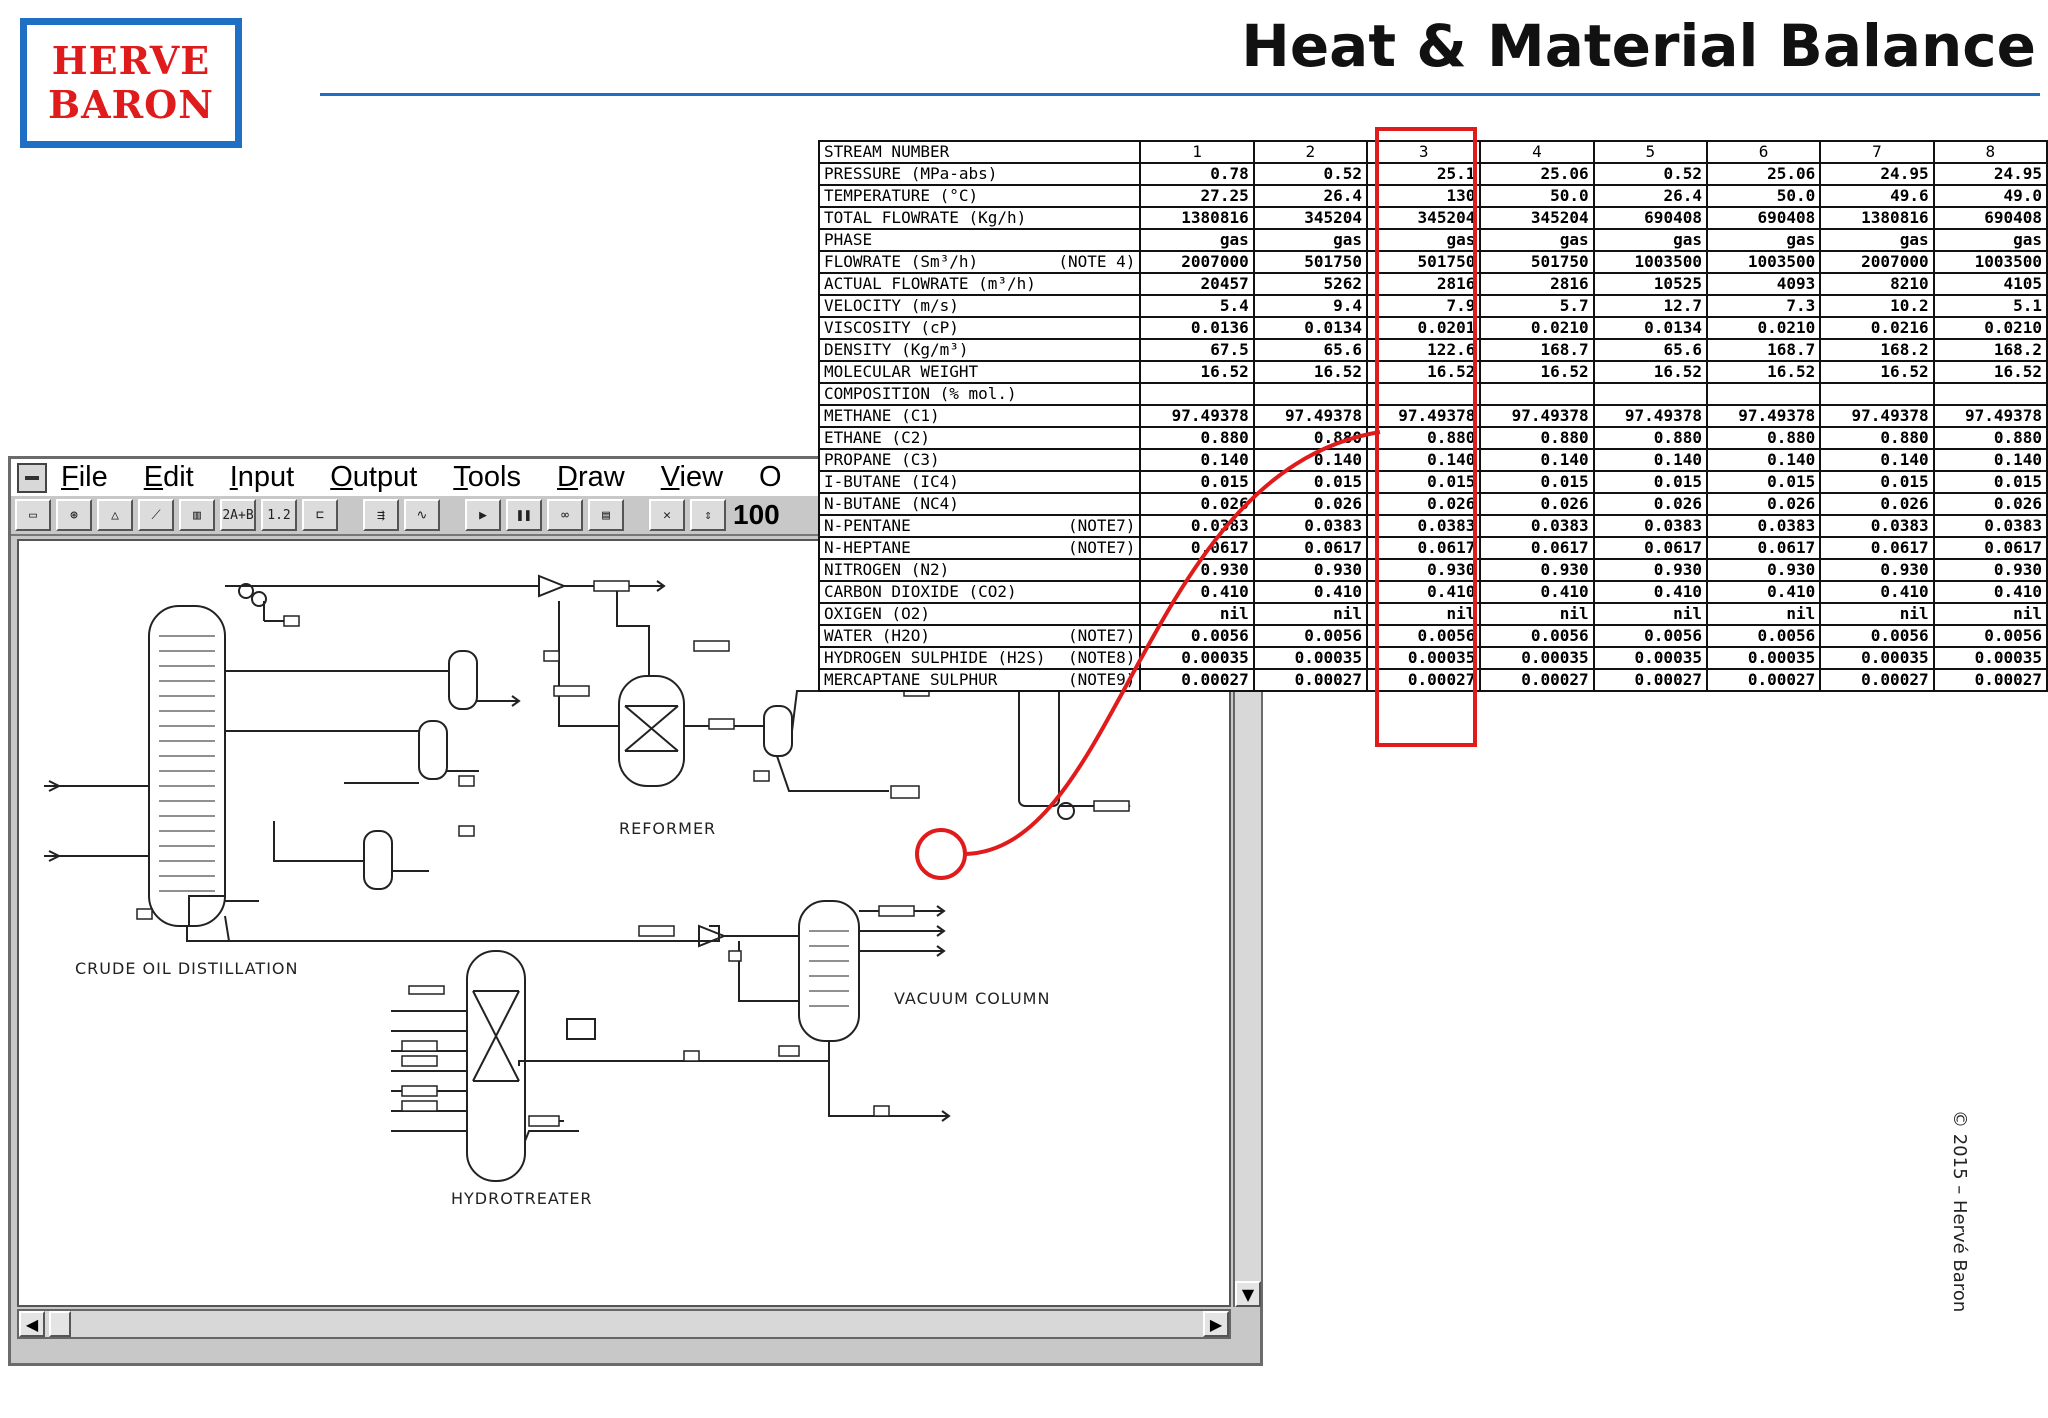 This screenshot has height=1418, width=2048. Describe the element at coordinates (941, 854) in the screenshot. I see `stream-3-circle` at that location.